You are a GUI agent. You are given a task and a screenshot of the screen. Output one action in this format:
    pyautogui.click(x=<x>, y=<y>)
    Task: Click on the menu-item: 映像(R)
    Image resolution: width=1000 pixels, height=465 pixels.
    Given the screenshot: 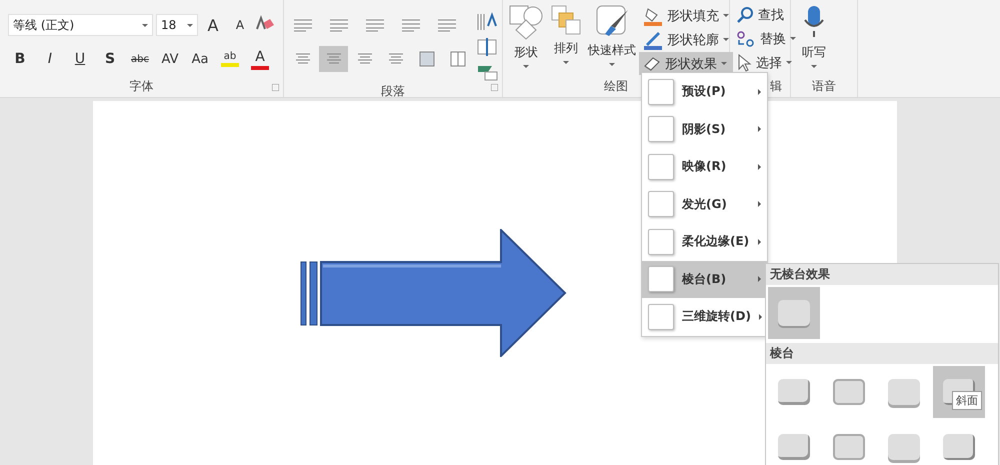 What is the action you would take?
    pyautogui.click(x=704, y=167)
    